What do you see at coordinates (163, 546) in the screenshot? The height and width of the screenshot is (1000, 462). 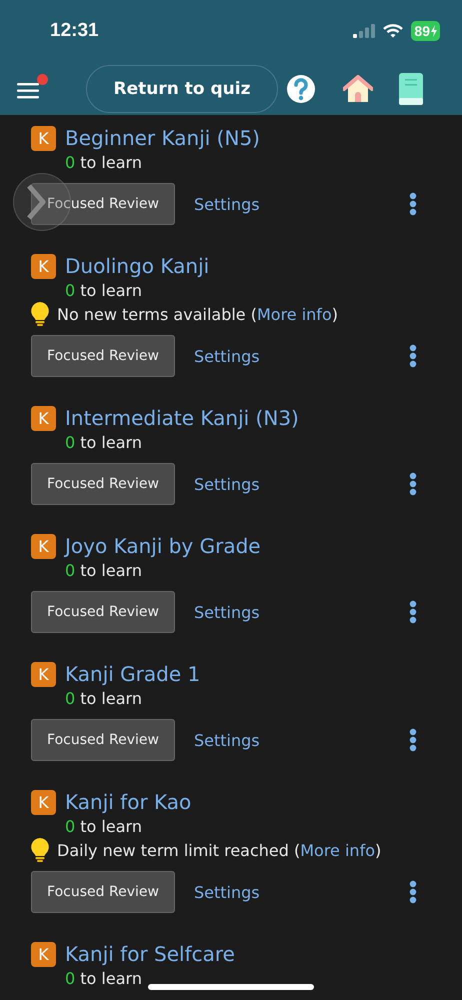 I see `deck-title: Joyo Kanji by Grade` at bounding box center [163, 546].